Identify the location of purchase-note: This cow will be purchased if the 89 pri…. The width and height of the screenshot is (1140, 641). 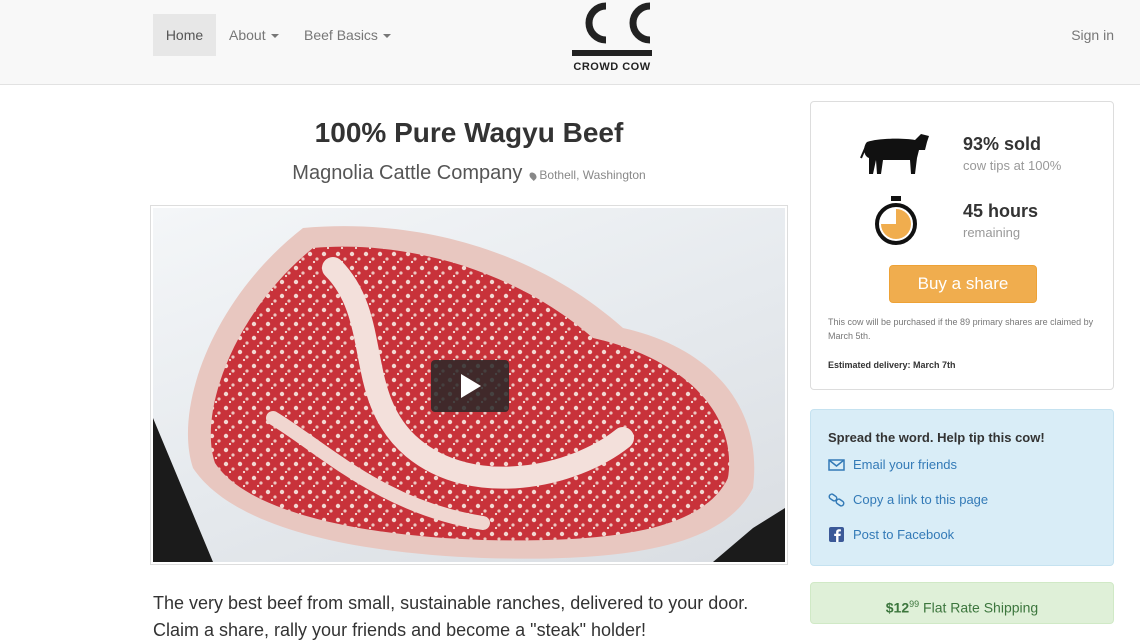
(961, 329).